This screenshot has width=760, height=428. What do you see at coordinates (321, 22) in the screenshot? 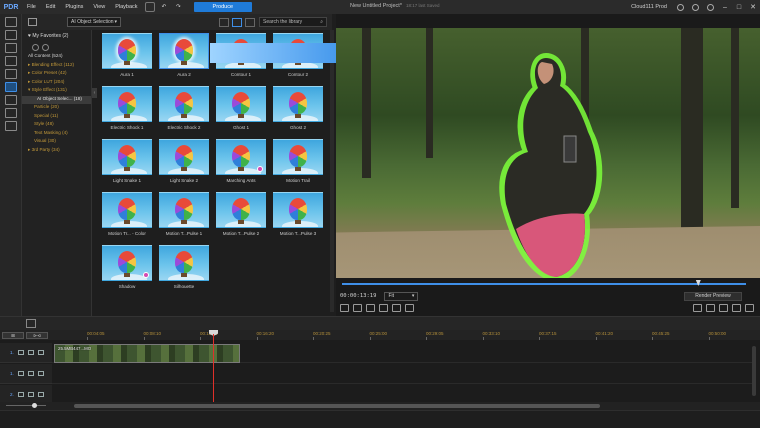
I see `search-icon: ⌕` at bounding box center [321, 22].